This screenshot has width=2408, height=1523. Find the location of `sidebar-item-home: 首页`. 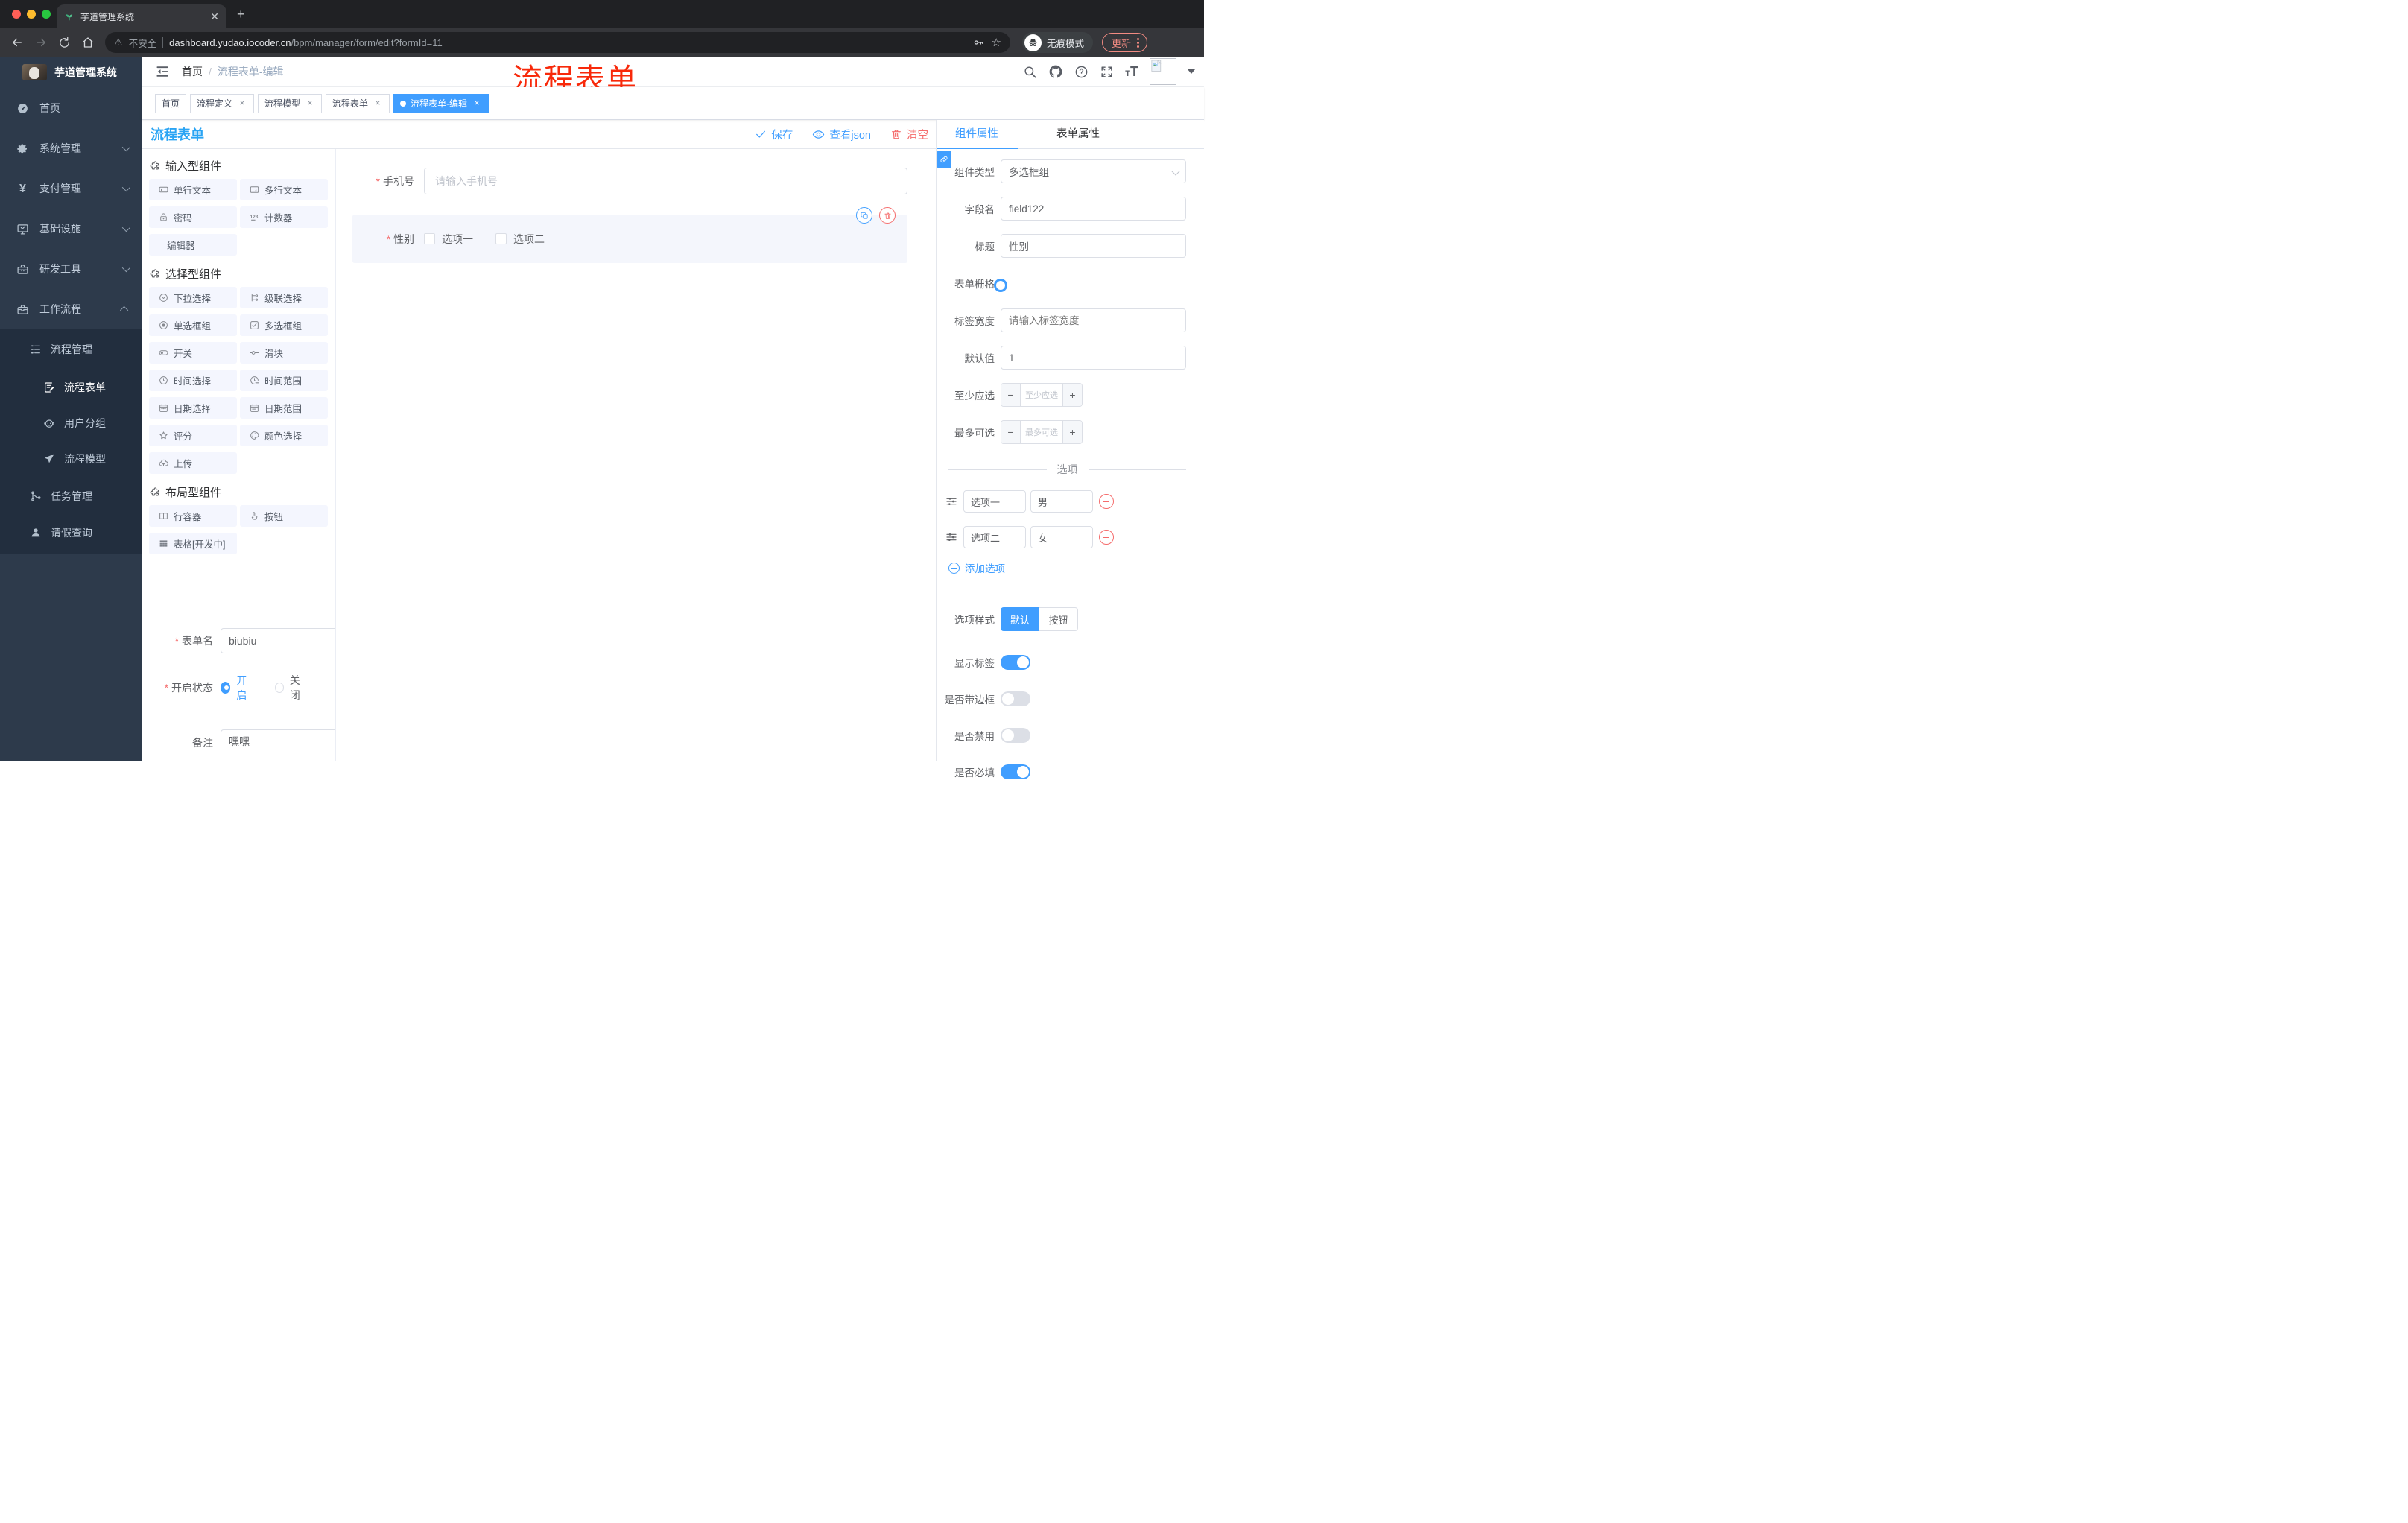

sidebar-item-home: 首页 is located at coordinates (71, 108).